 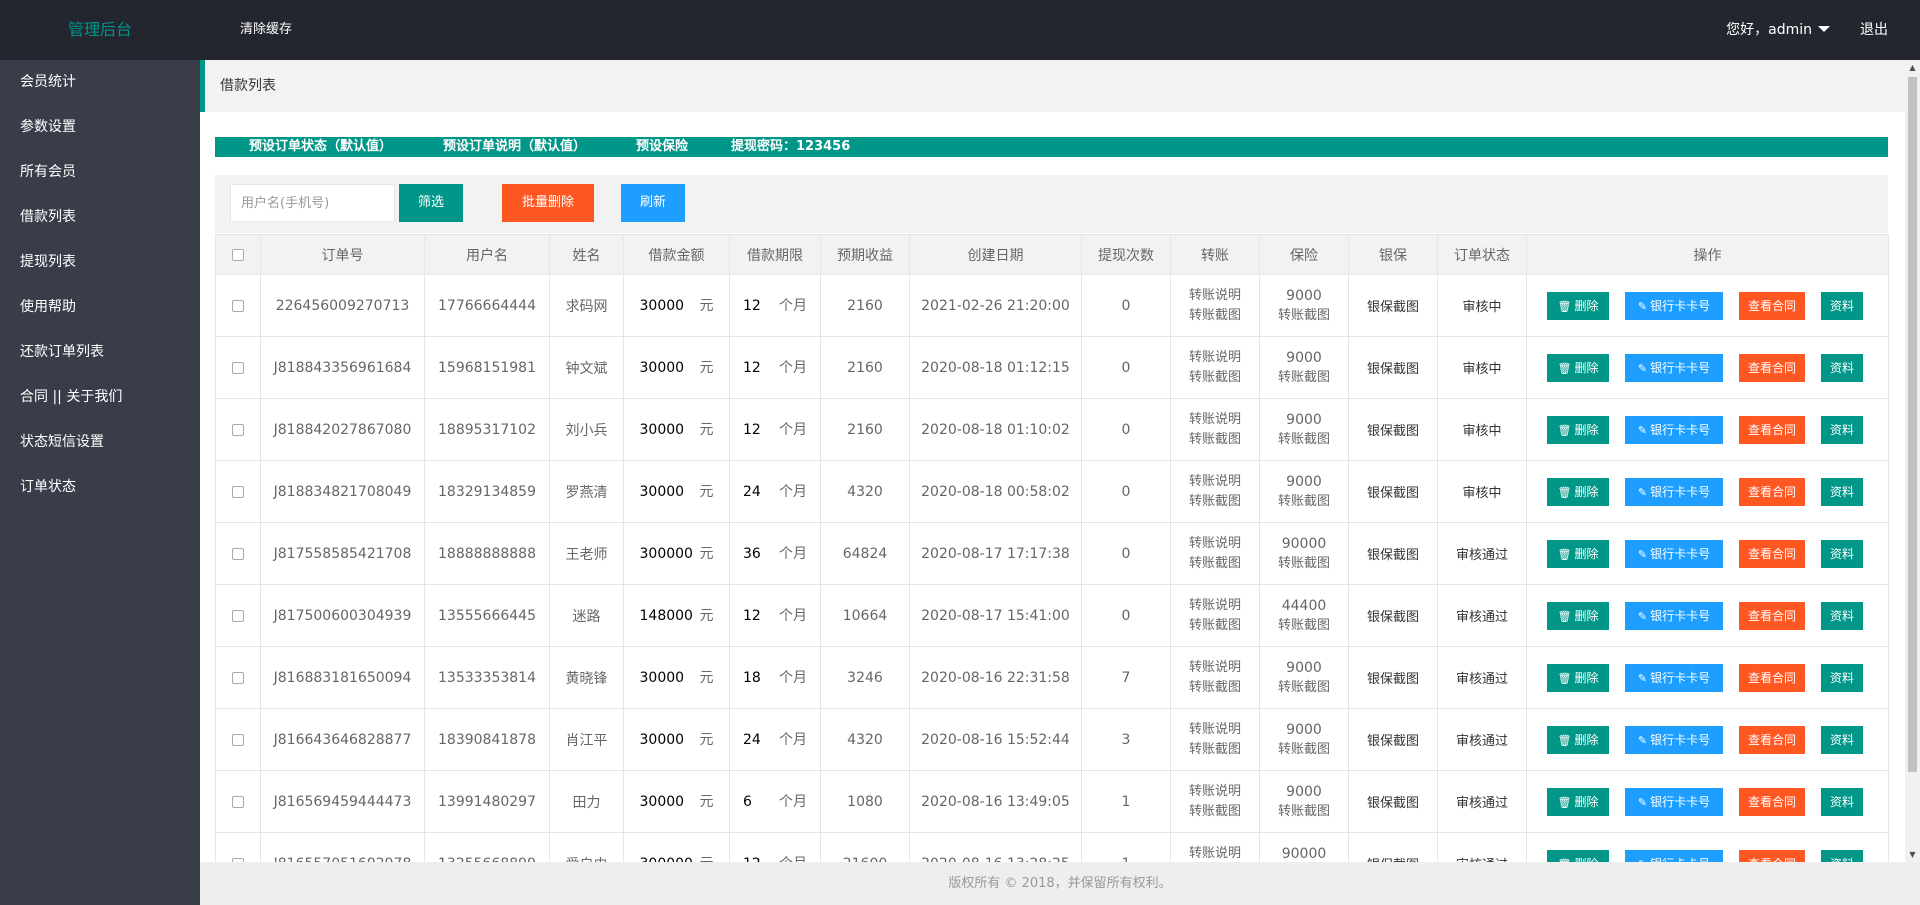 What do you see at coordinates (100, 217) in the screenshot?
I see `sidebar-item-loan-list: 借款列表` at bounding box center [100, 217].